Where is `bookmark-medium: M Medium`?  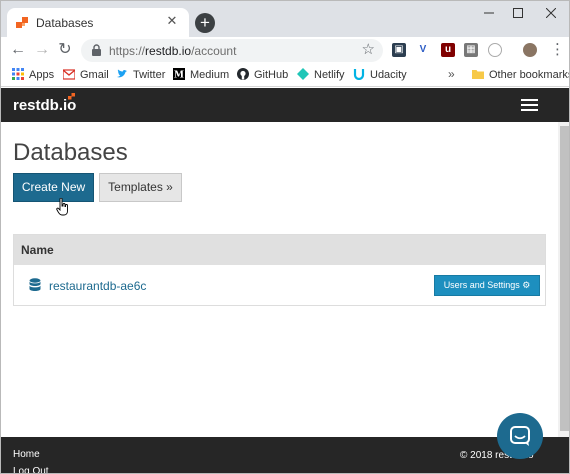 bookmark-medium: M Medium is located at coordinates (201, 75).